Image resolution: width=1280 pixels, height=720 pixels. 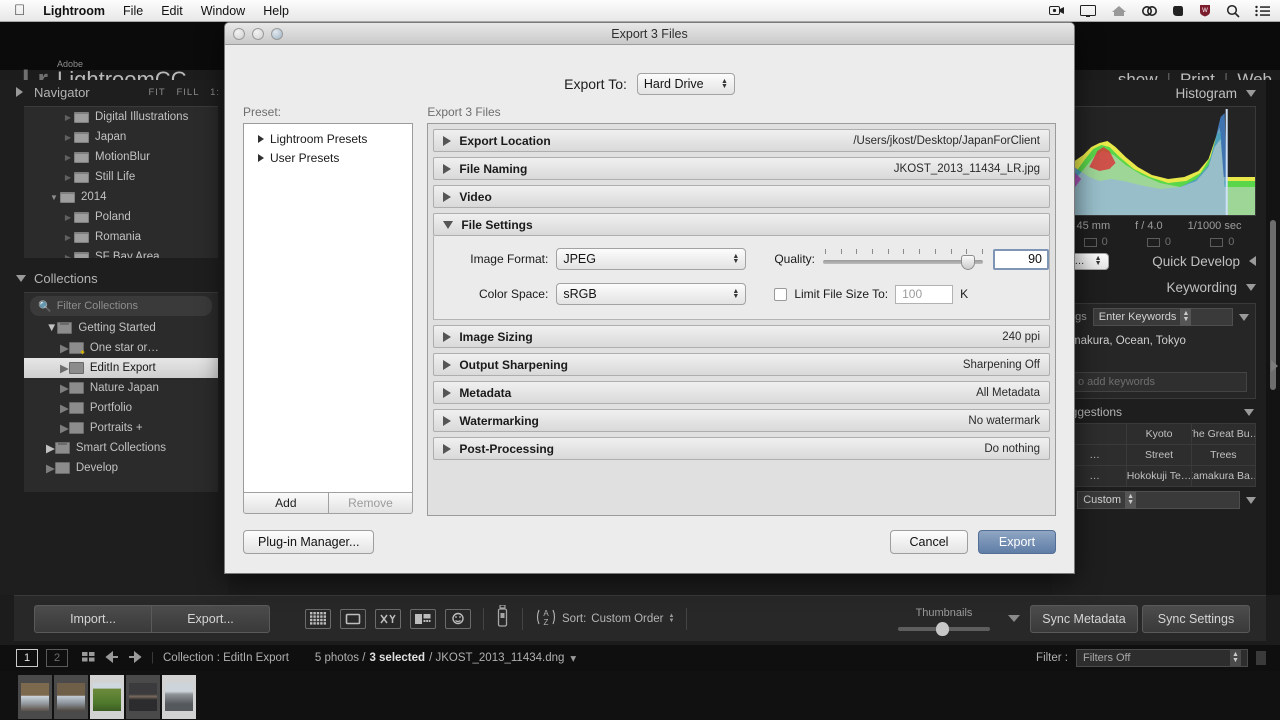 I want to click on preset-row: Lightroom Presets, so click(x=328, y=138).